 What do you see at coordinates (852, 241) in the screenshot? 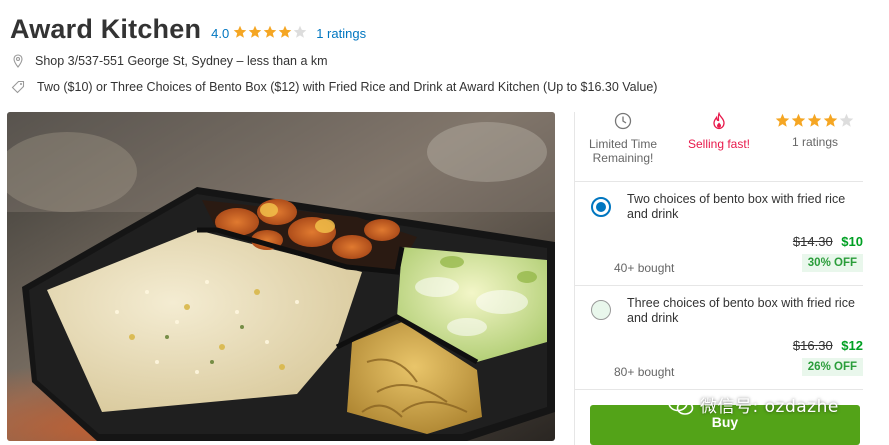
I see `sale-price: $10` at bounding box center [852, 241].